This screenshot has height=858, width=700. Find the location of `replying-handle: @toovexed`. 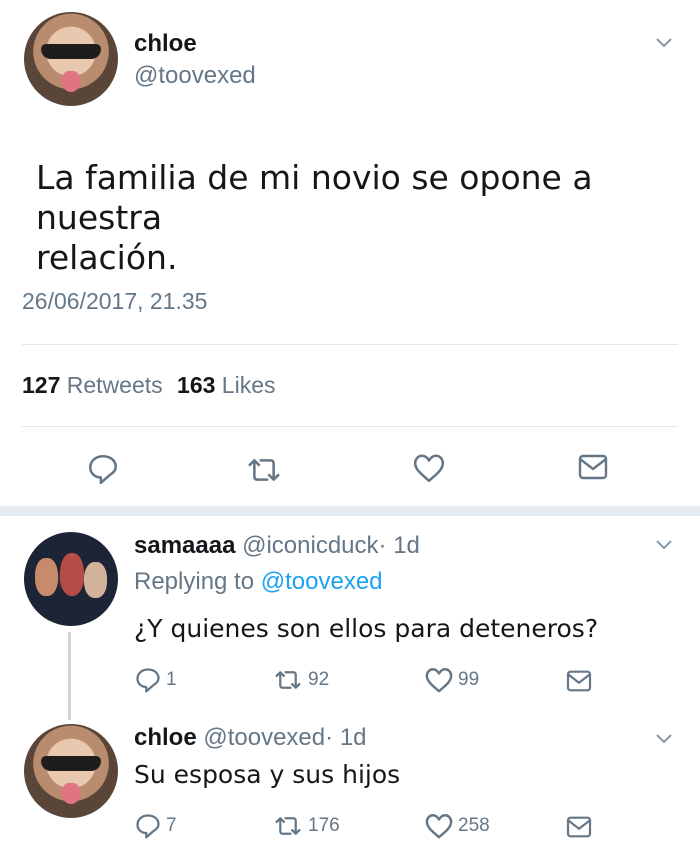

replying-handle: @toovexed is located at coordinates (322, 581).